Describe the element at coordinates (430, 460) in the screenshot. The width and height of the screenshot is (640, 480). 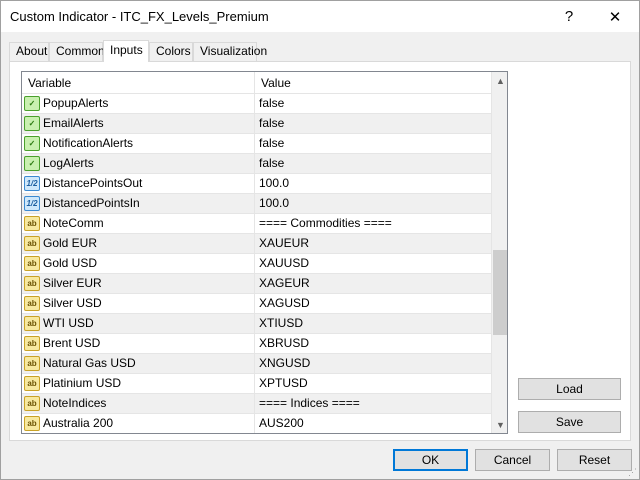
I see `ok-button: OK` at that location.